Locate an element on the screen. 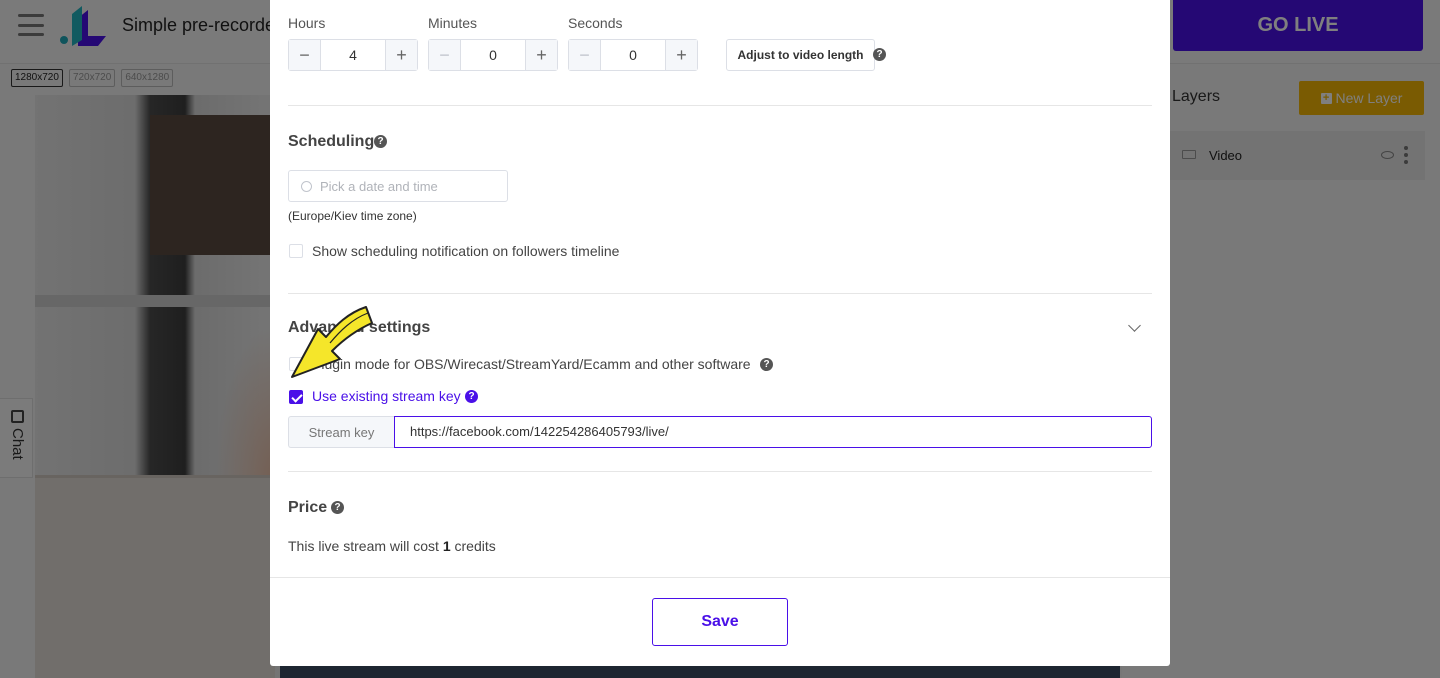 The height and width of the screenshot is (678, 1440). stream-key-prepend: Stream key is located at coordinates (341, 432).